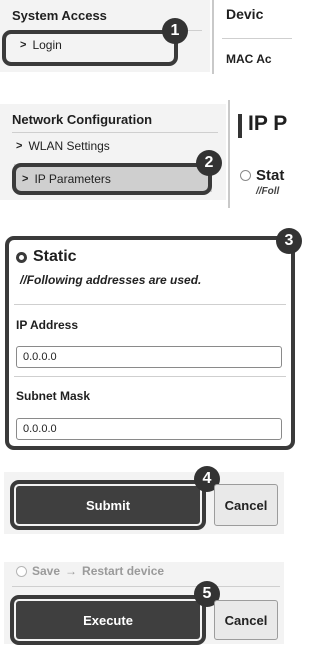 The height and width of the screenshot is (648, 325). Describe the element at coordinates (268, 191) in the screenshot. I see `static-subtext: //Foll` at that location.